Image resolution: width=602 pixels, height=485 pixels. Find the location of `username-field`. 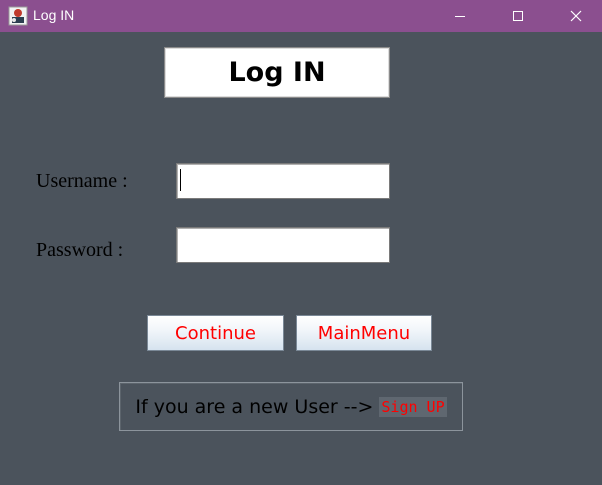

username-field is located at coordinates (283, 181).